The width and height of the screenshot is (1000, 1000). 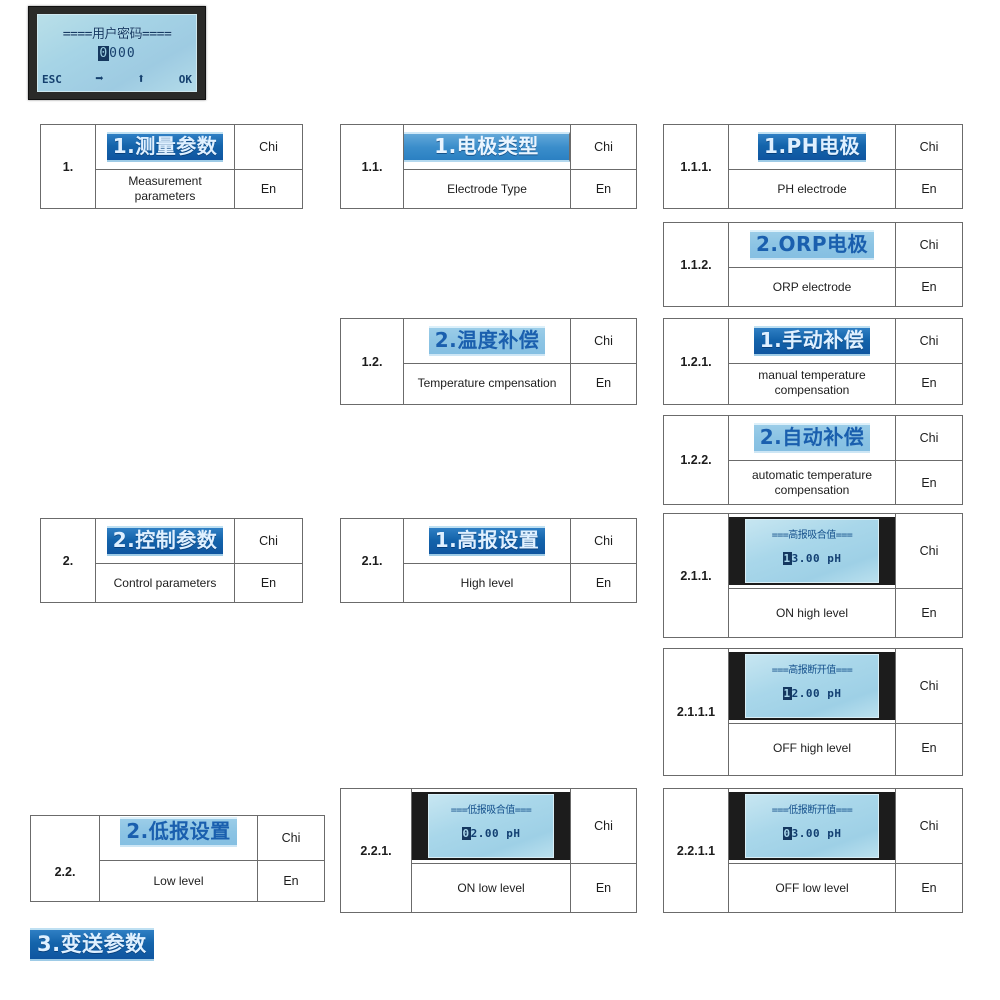 I want to click on menu-content: 2.低报设置 Low level, so click(x=179, y=858).